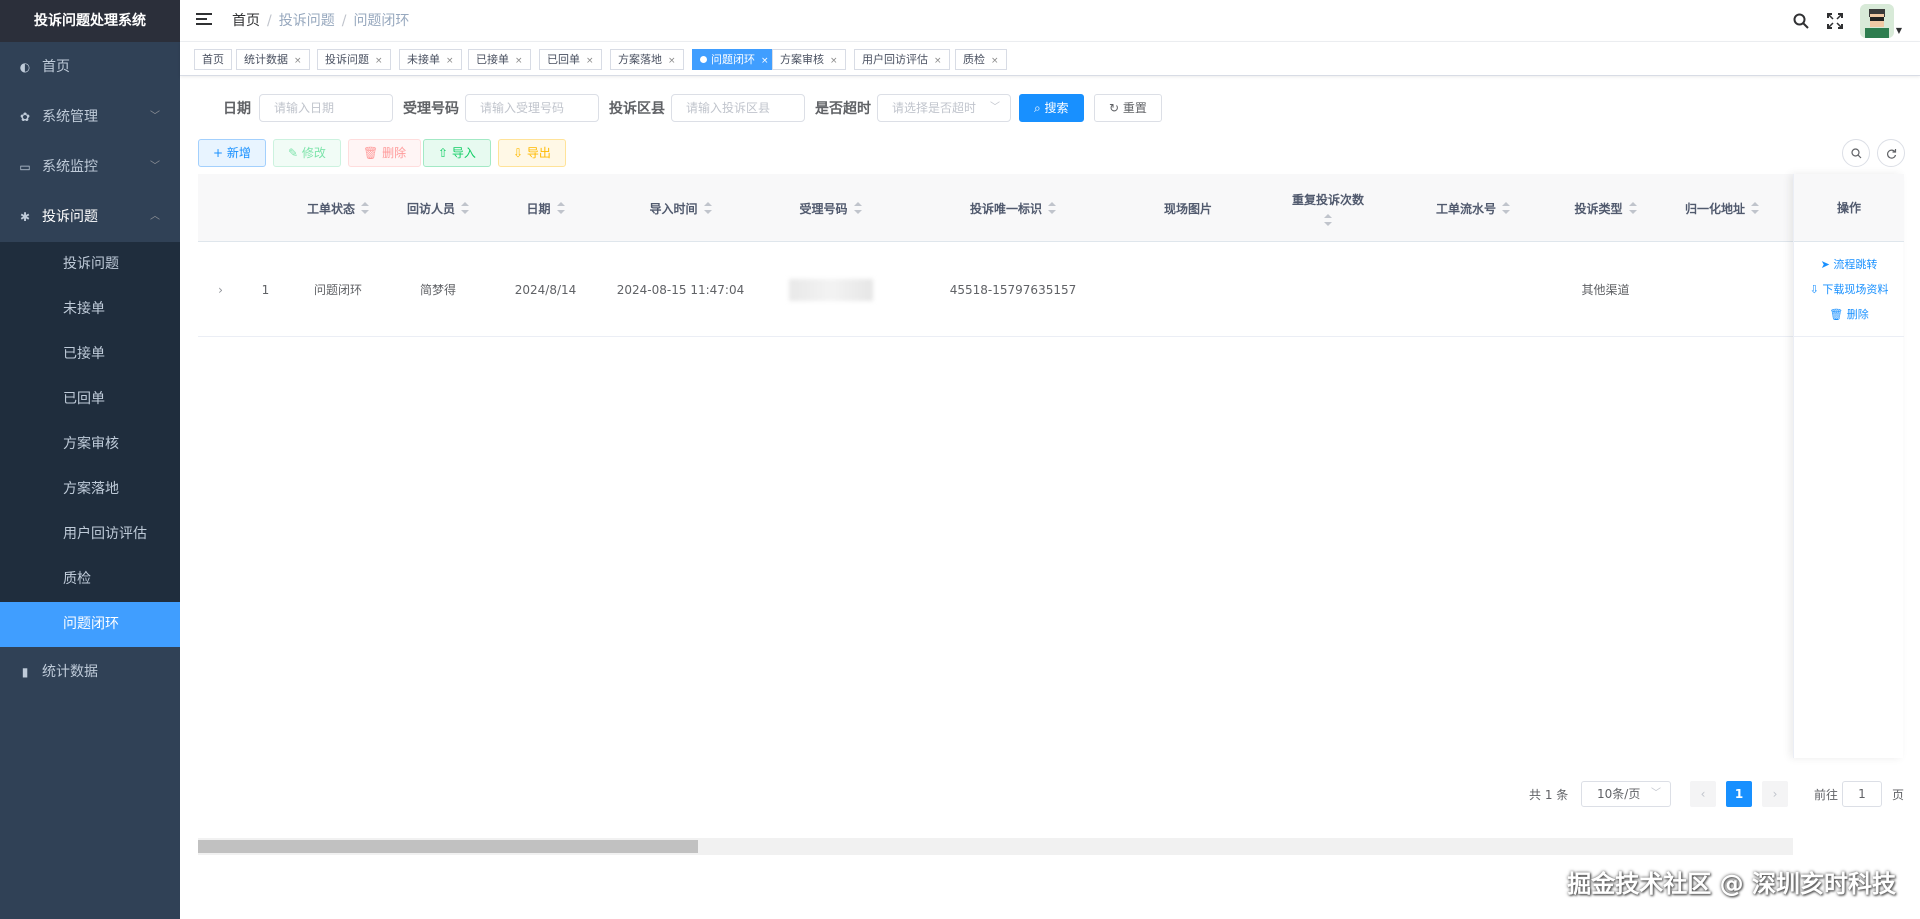 The height and width of the screenshot is (919, 1920). What do you see at coordinates (1849, 289) in the screenshot?
I see `download-materials-link: ⇩ 下载现场资料` at bounding box center [1849, 289].